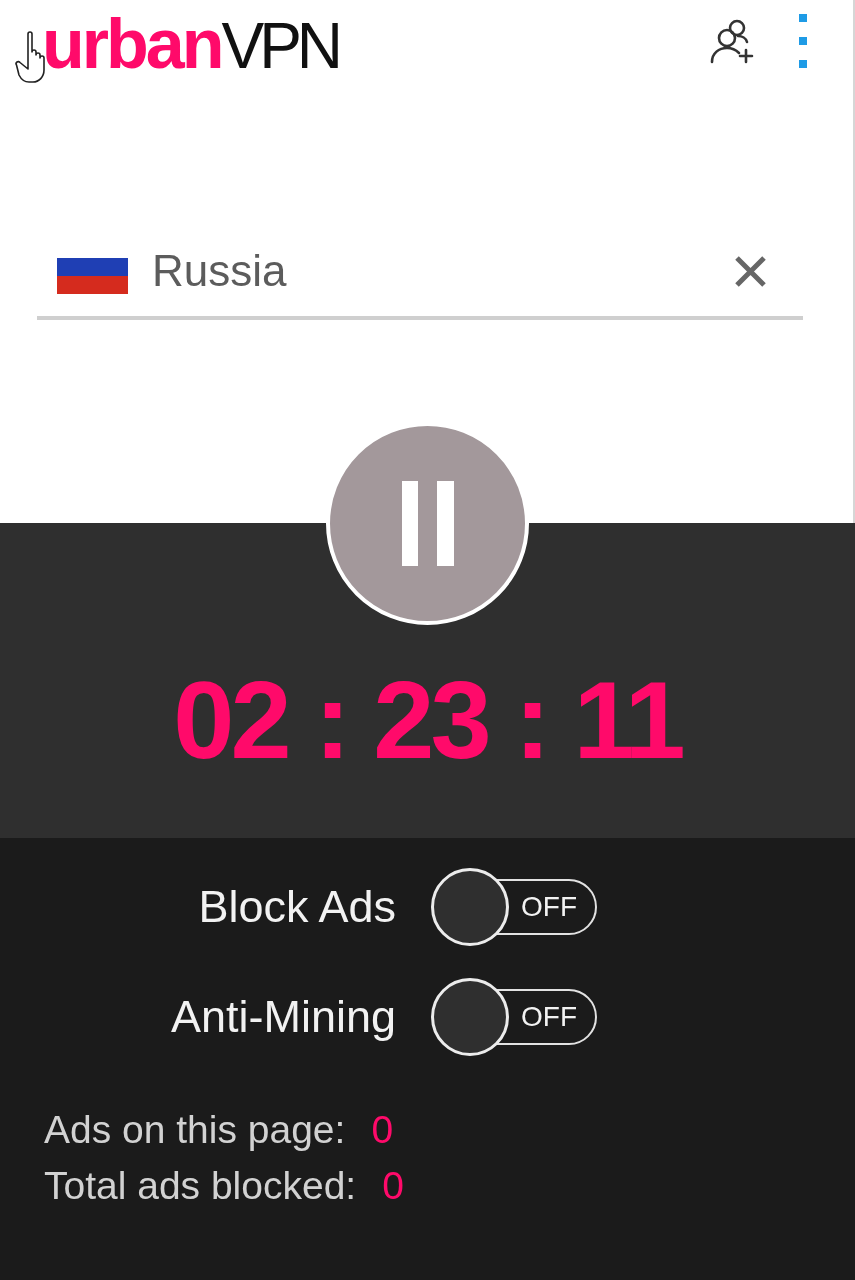  I want to click on hand-cursor-icon, so click(30, 56).